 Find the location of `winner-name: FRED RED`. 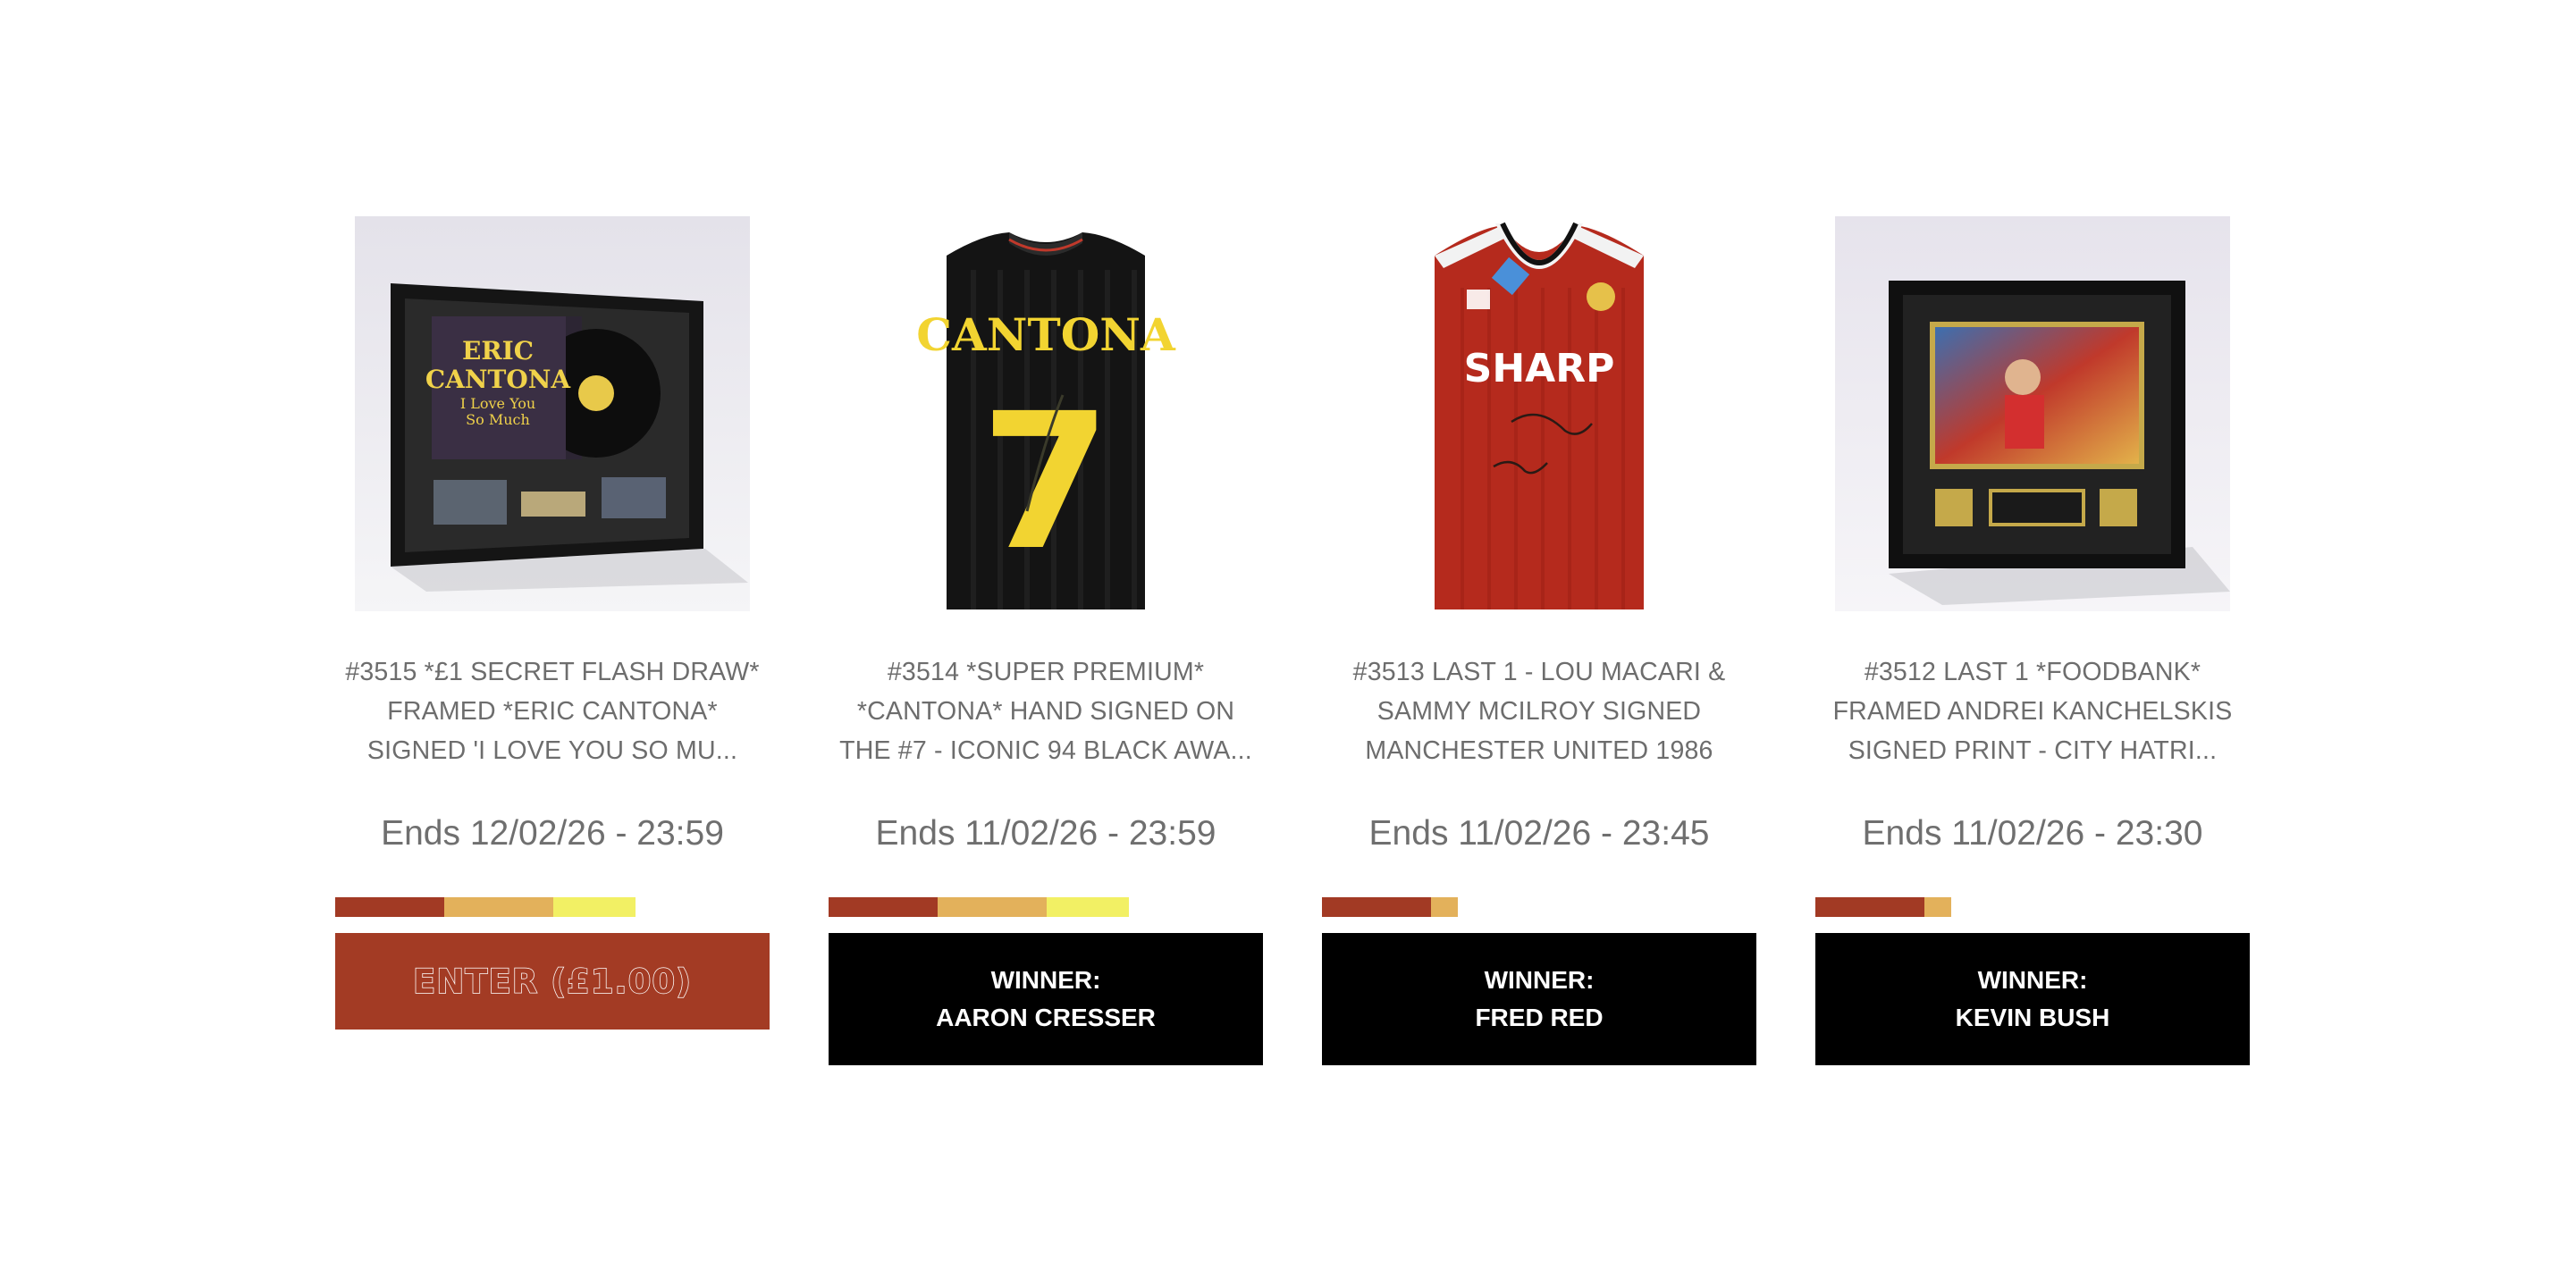

winner-name: FRED RED is located at coordinates (1540, 1017).